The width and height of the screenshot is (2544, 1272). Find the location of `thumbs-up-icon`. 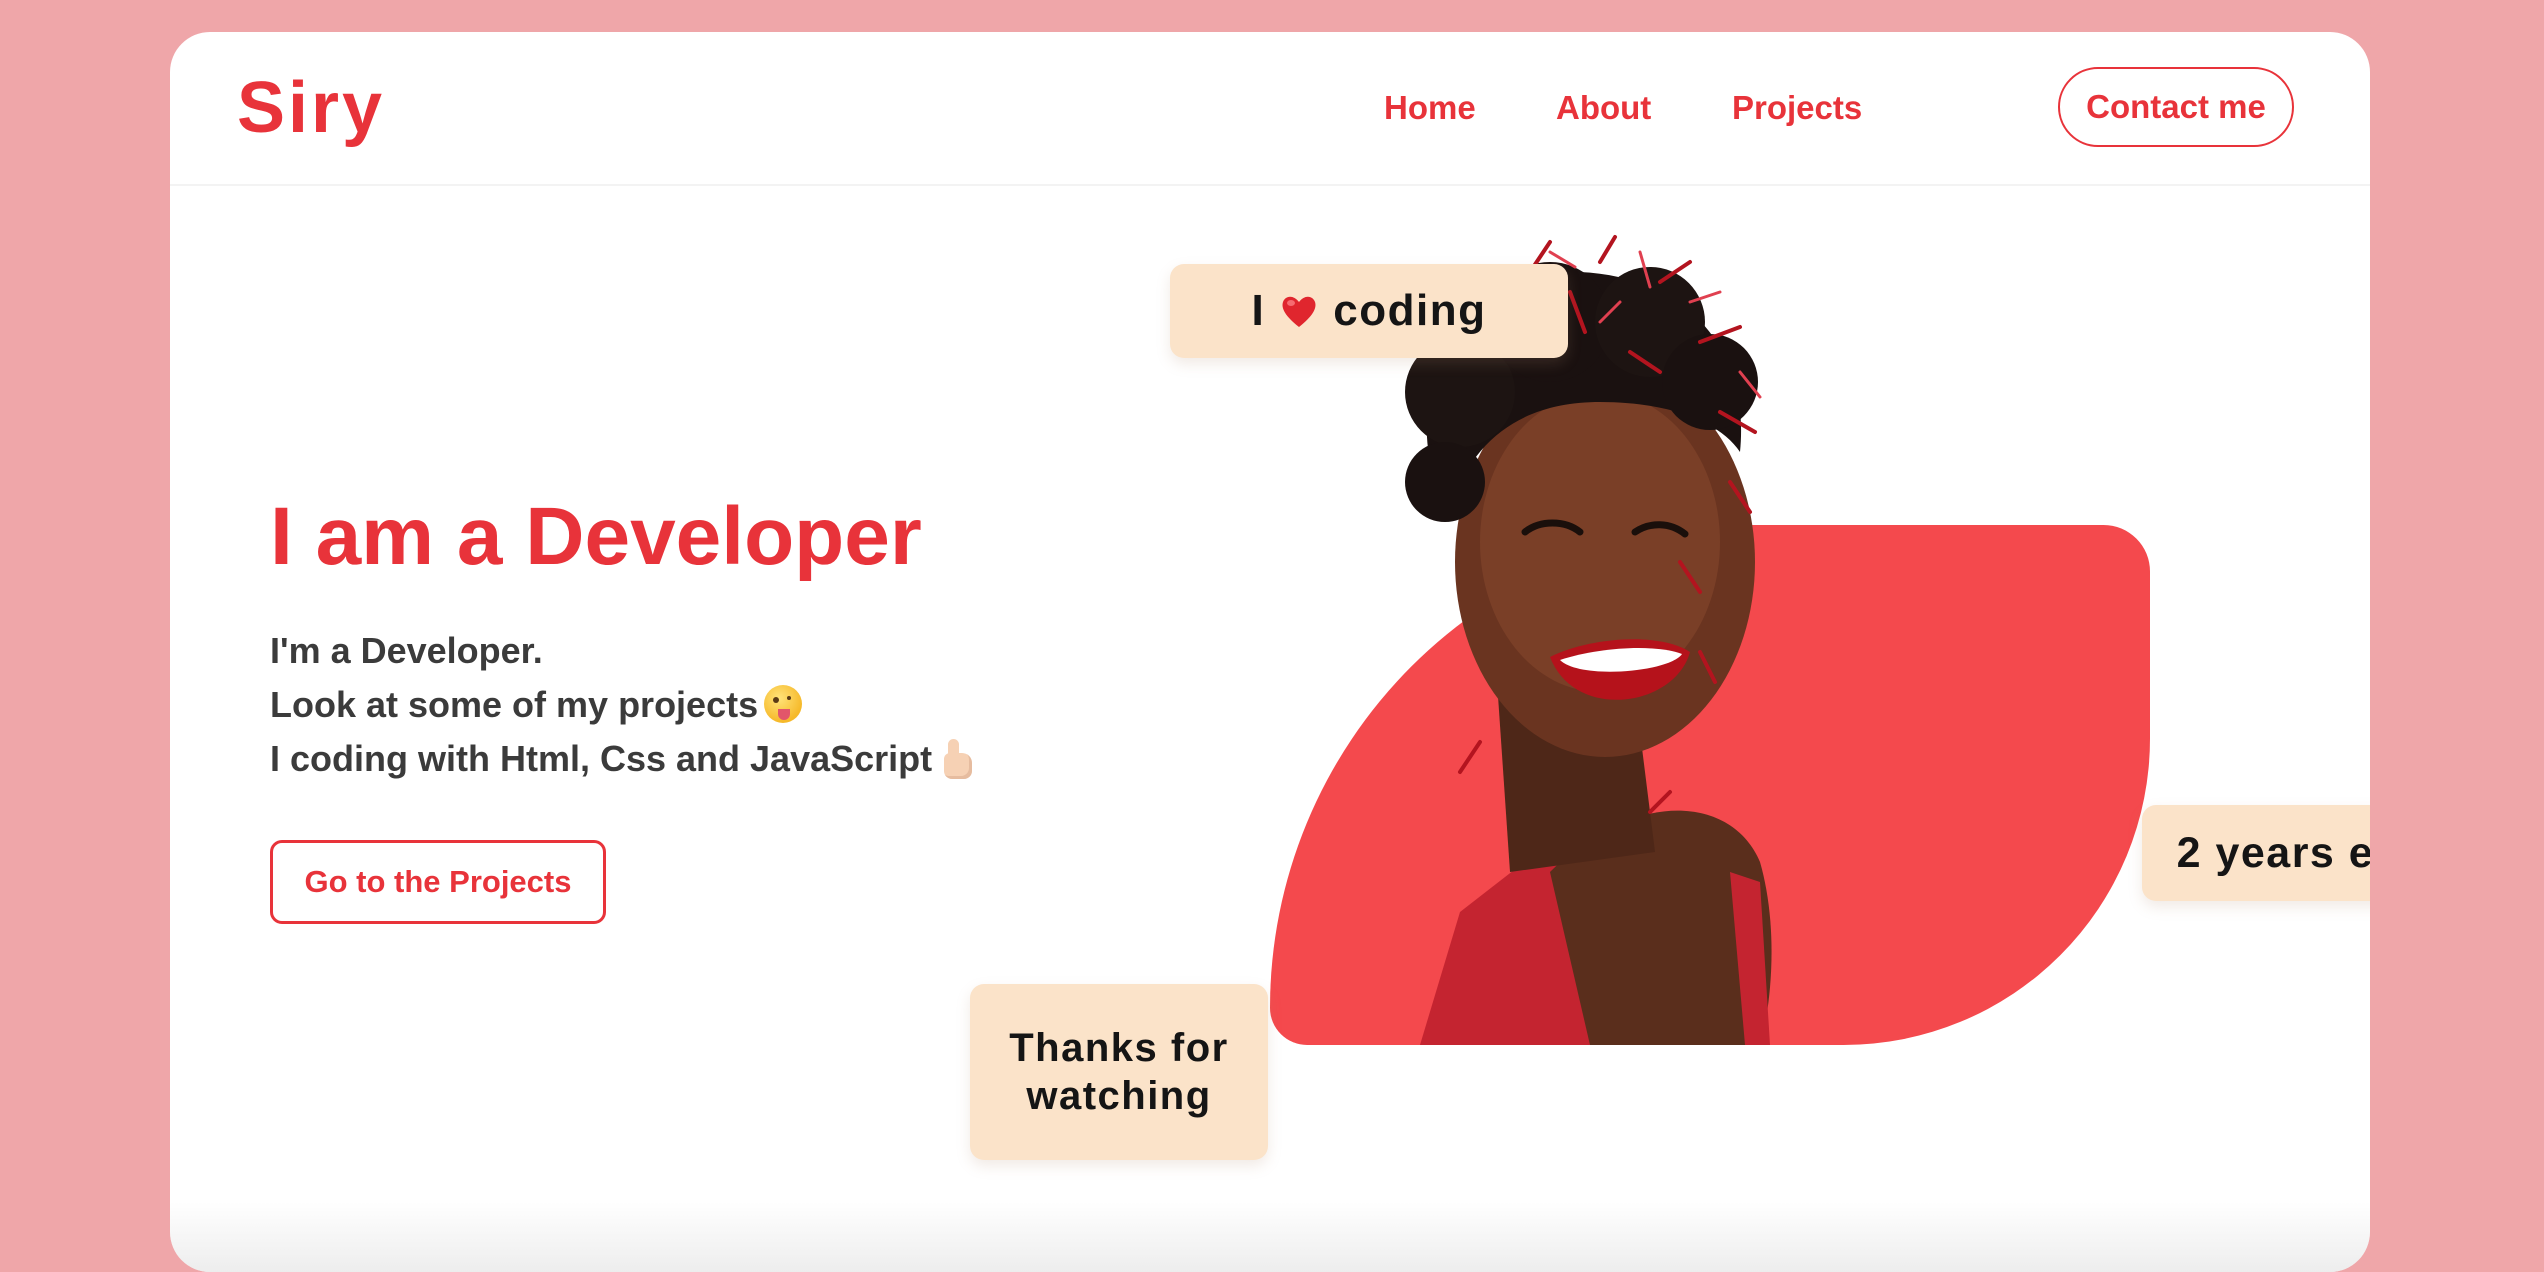

thumbs-up-icon is located at coordinates (957, 759).